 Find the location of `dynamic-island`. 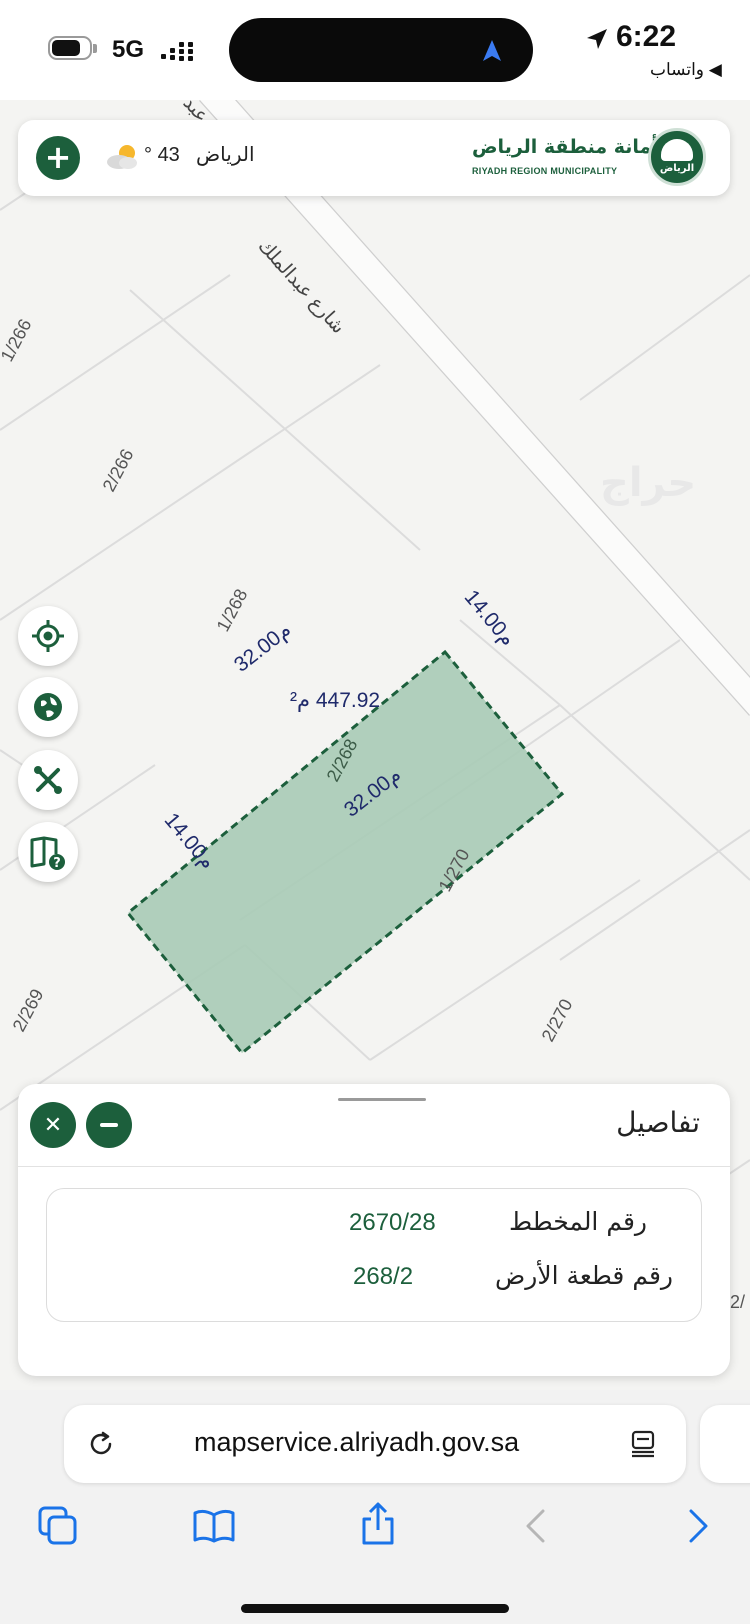

dynamic-island is located at coordinates (381, 50).